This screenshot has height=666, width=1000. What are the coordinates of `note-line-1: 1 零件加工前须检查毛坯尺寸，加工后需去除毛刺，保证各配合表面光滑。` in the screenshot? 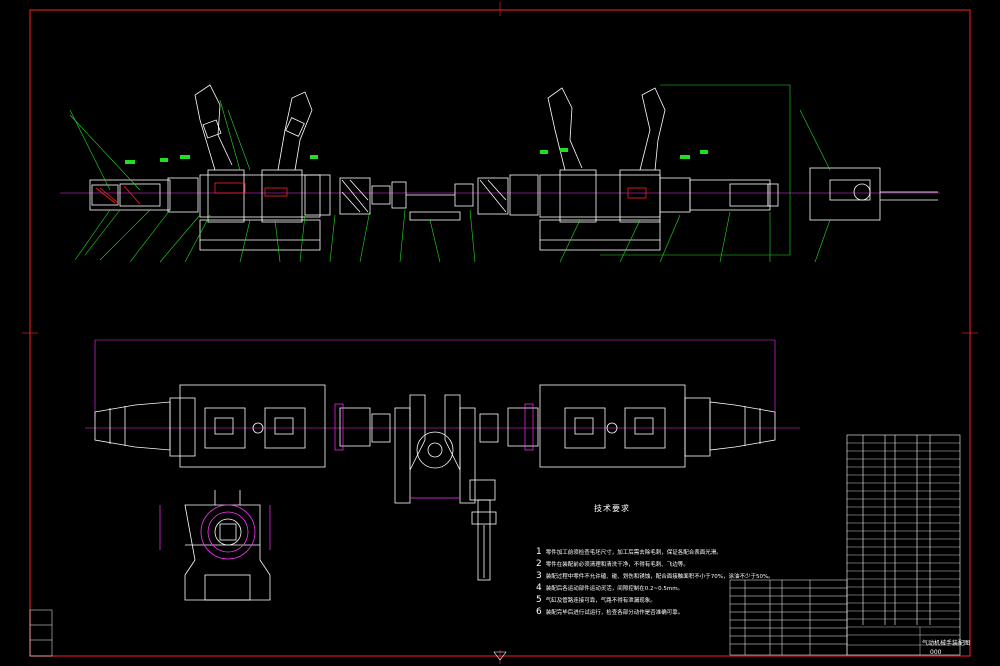 It's located at (629, 552).